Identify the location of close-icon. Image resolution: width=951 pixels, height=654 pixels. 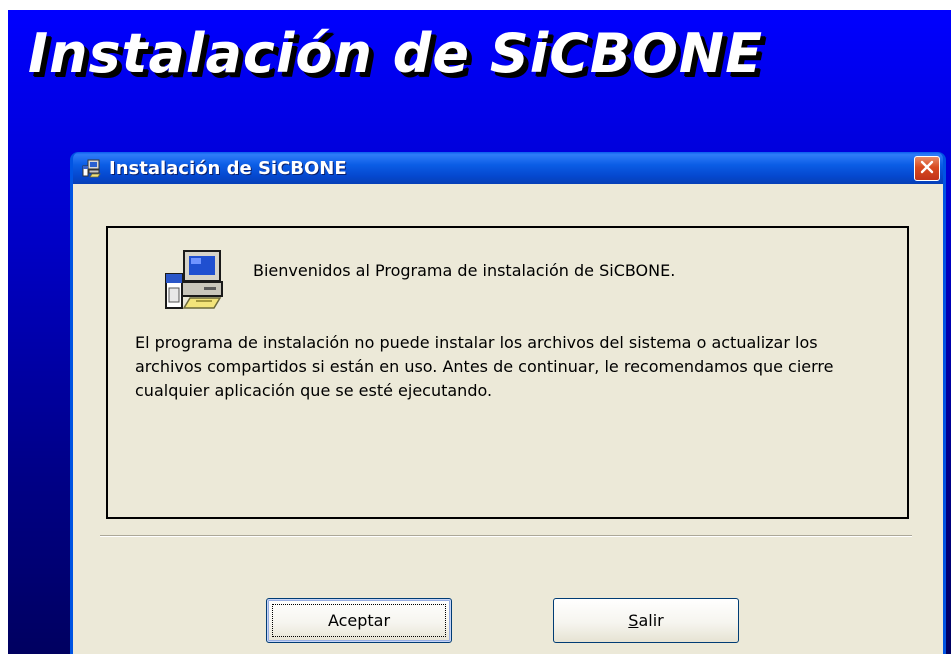
(927, 168).